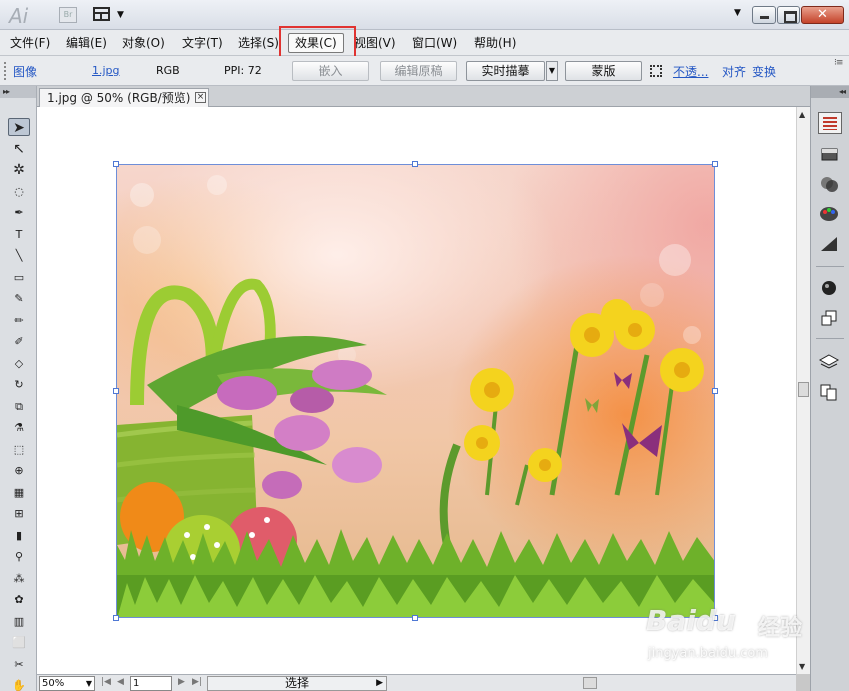  I want to click on appearance-panel-button, so click(830, 289).